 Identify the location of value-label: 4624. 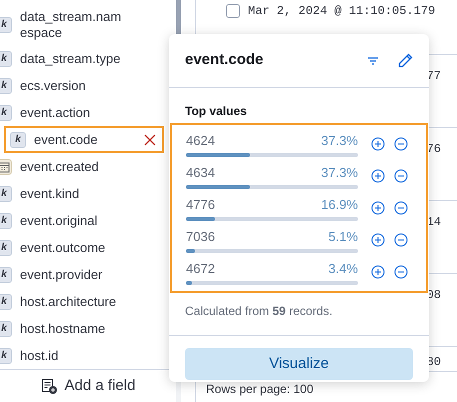
(200, 141).